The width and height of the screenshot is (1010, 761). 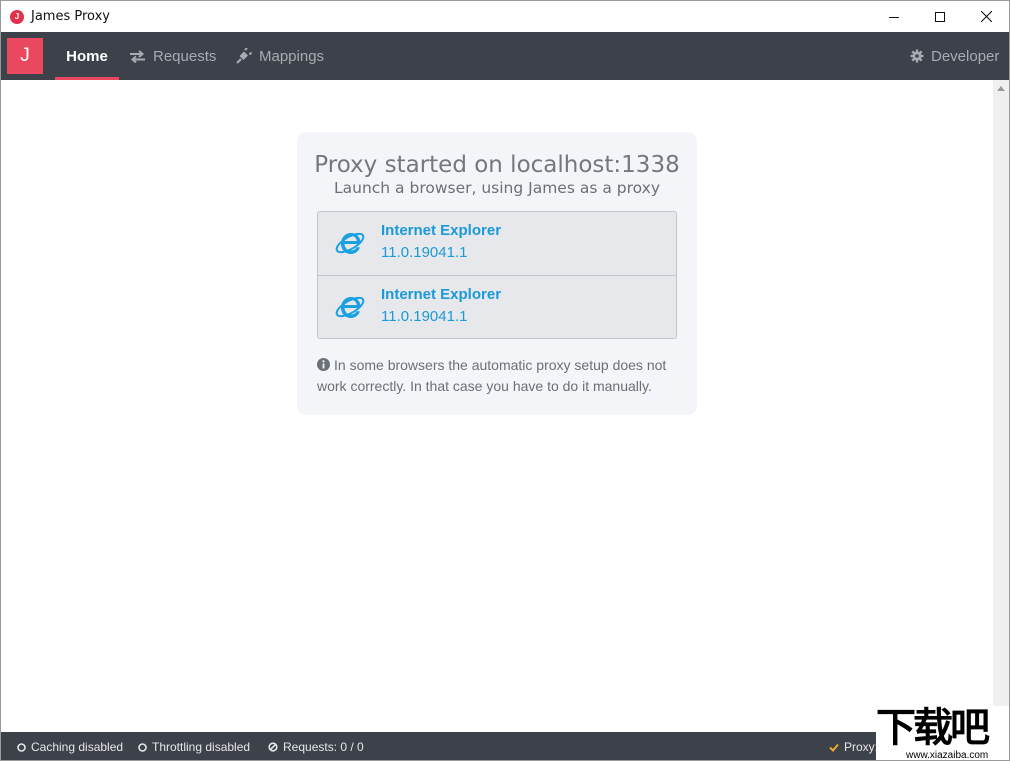 What do you see at coordinates (505, 56) in the screenshot?
I see `top-nav: J Home Requests Mappings Developer` at bounding box center [505, 56].